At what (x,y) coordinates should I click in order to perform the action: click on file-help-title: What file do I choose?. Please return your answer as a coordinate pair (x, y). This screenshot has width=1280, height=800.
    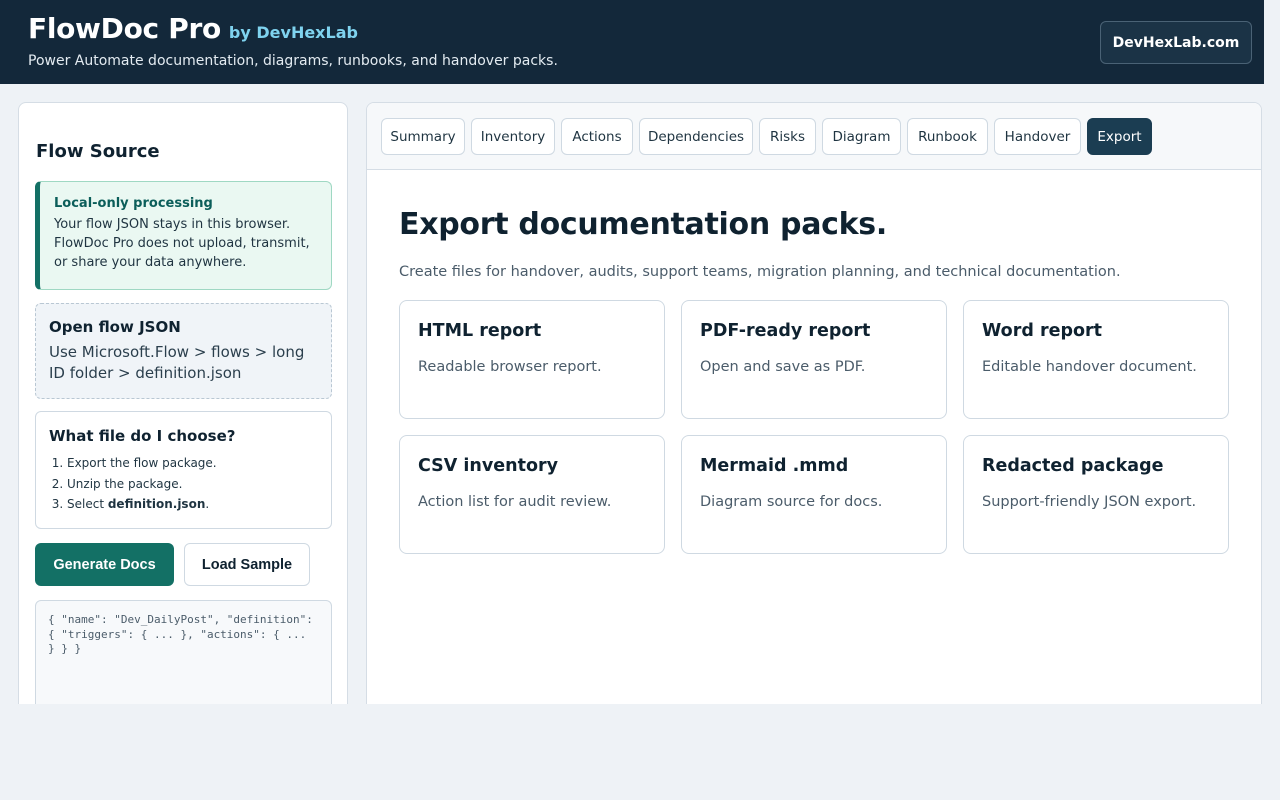
    Looking at the image, I should click on (142, 436).